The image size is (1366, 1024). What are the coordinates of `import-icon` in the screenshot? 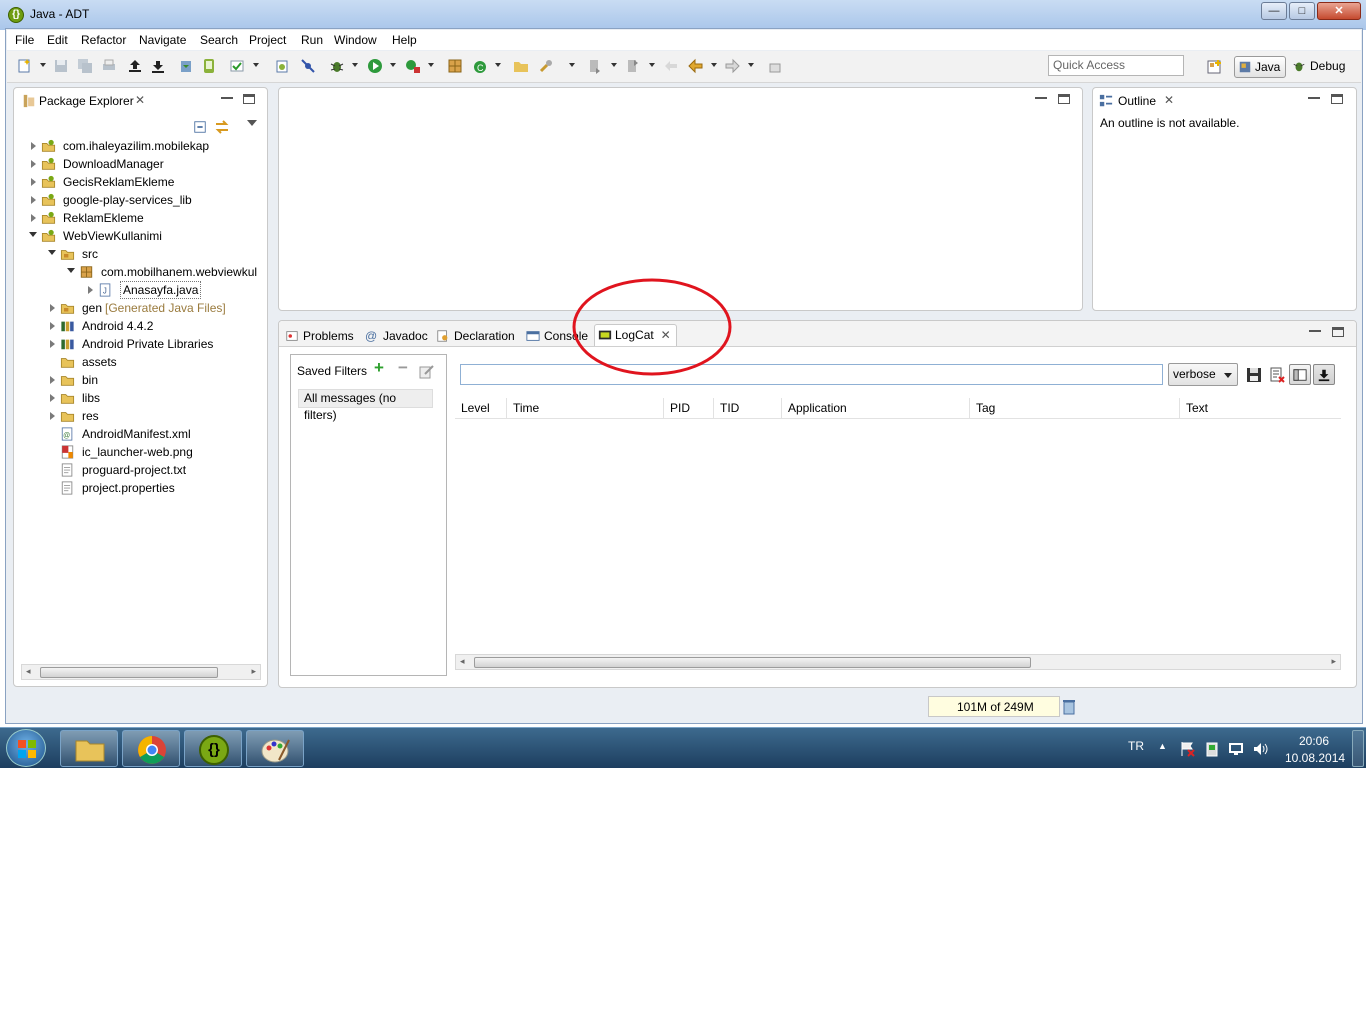 It's located at (186, 66).